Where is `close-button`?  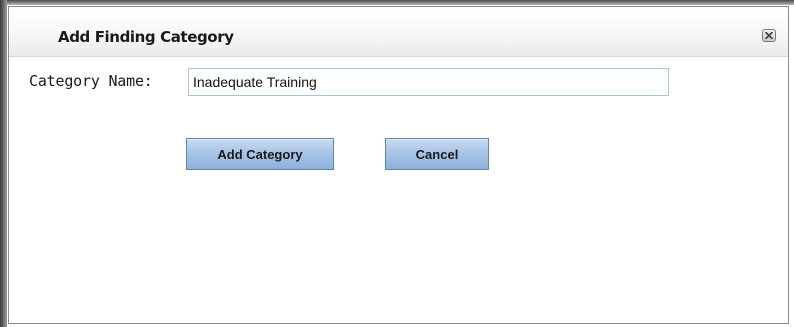
close-button is located at coordinates (769, 35).